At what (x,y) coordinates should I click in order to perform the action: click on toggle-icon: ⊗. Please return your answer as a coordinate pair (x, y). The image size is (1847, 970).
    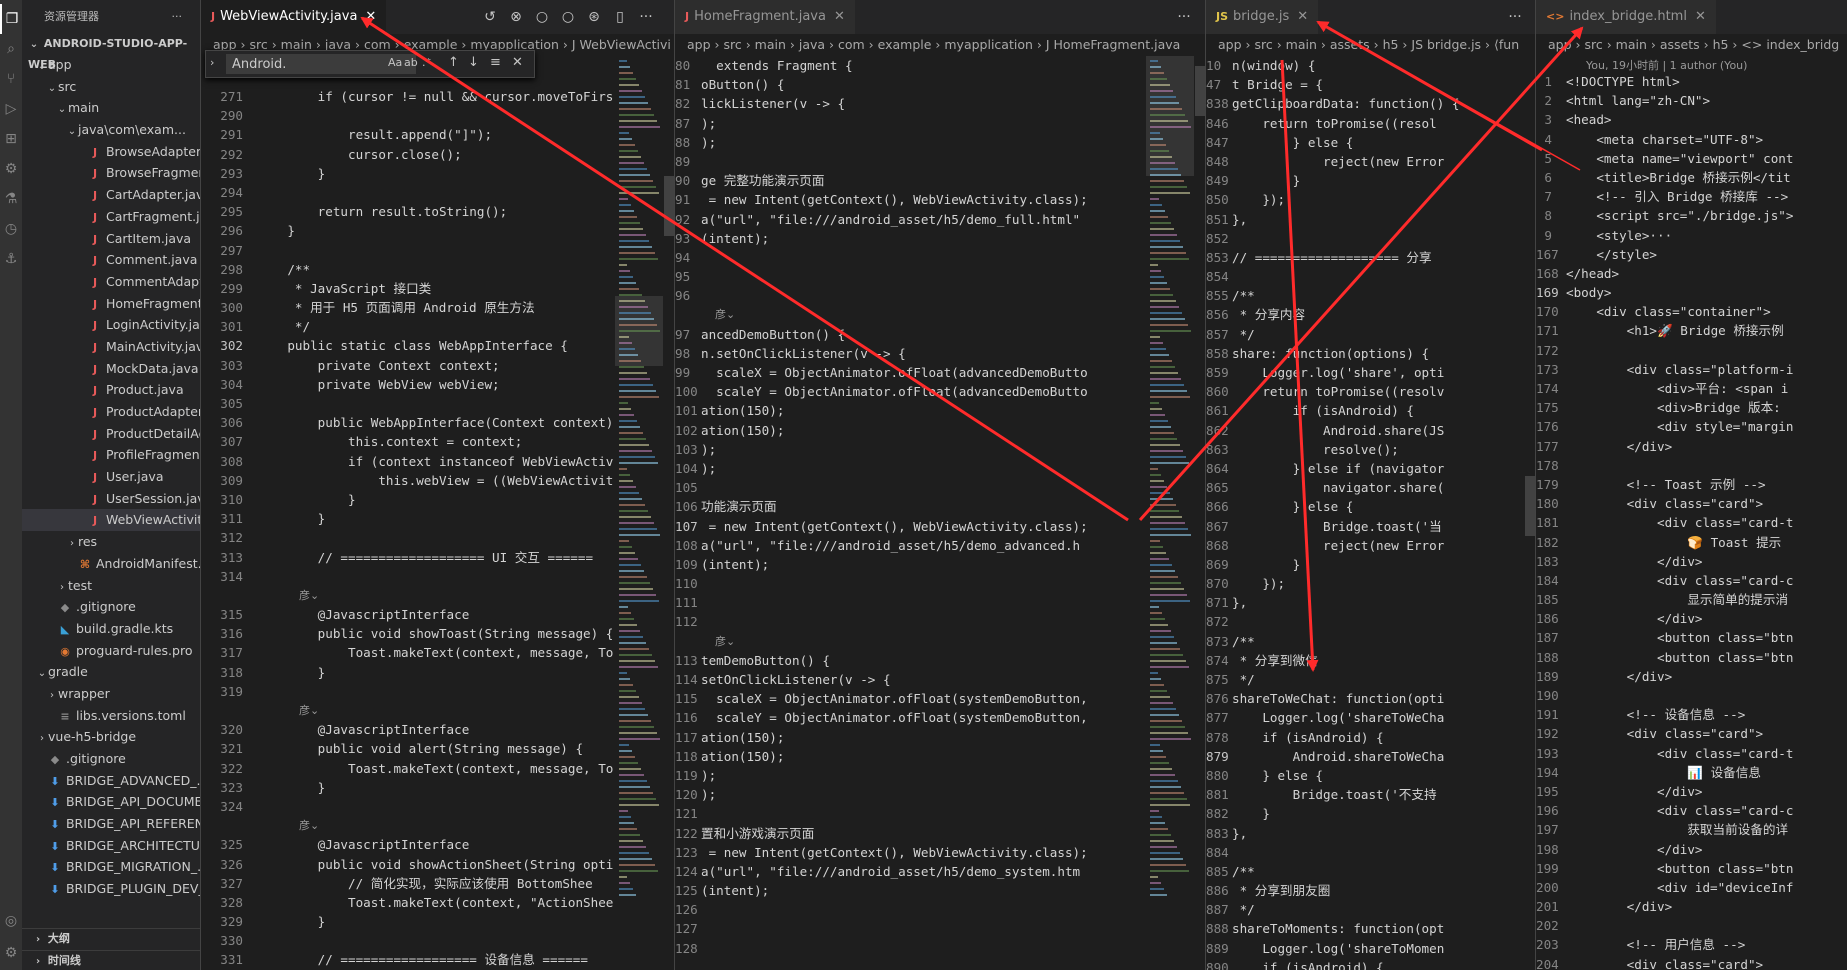
    Looking at the image, I should click on (516, 17).